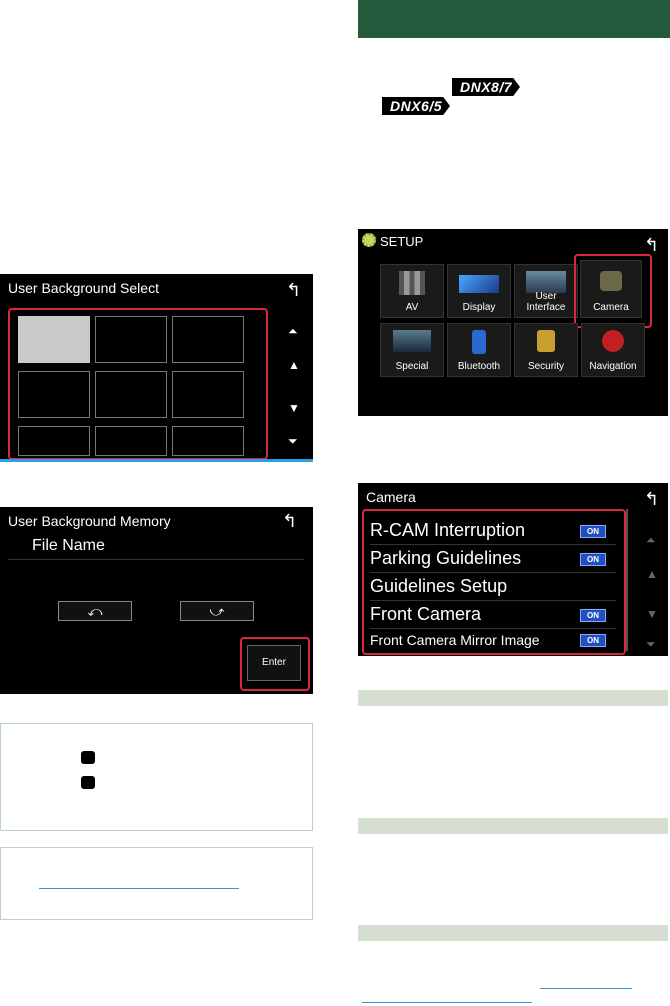 Image resolution: width=670 pixels, height=1006 pixels. Describe the element at coordinates (156, 460) in the screenshot. I see `bottom-accent-line` at that location.